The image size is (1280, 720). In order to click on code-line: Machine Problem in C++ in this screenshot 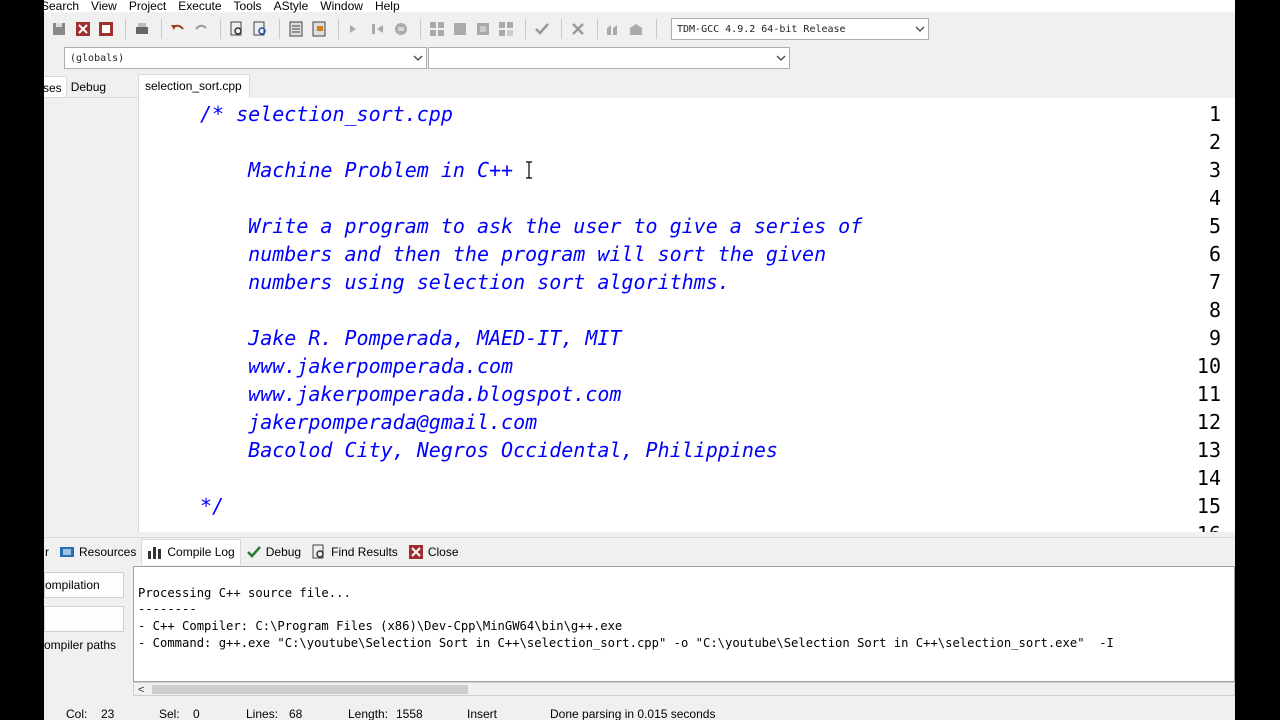, I will do `click(357, 170)`.